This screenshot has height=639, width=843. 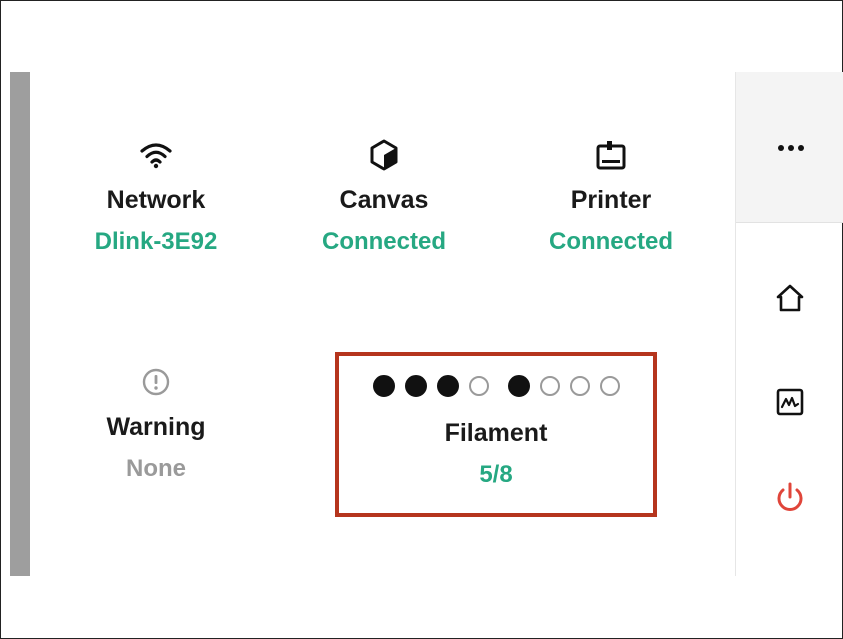 I want to click on canvas-cube-icon, so click(x=384, y=155).